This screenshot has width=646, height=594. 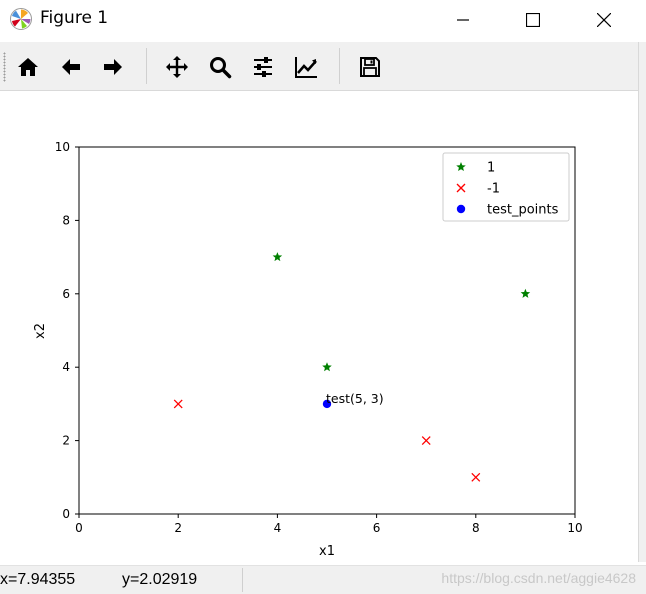 What do you see at coordinates (461, 209) in the screenshot?
I see `legend-marker-circle` at bounding box center [461, 209].